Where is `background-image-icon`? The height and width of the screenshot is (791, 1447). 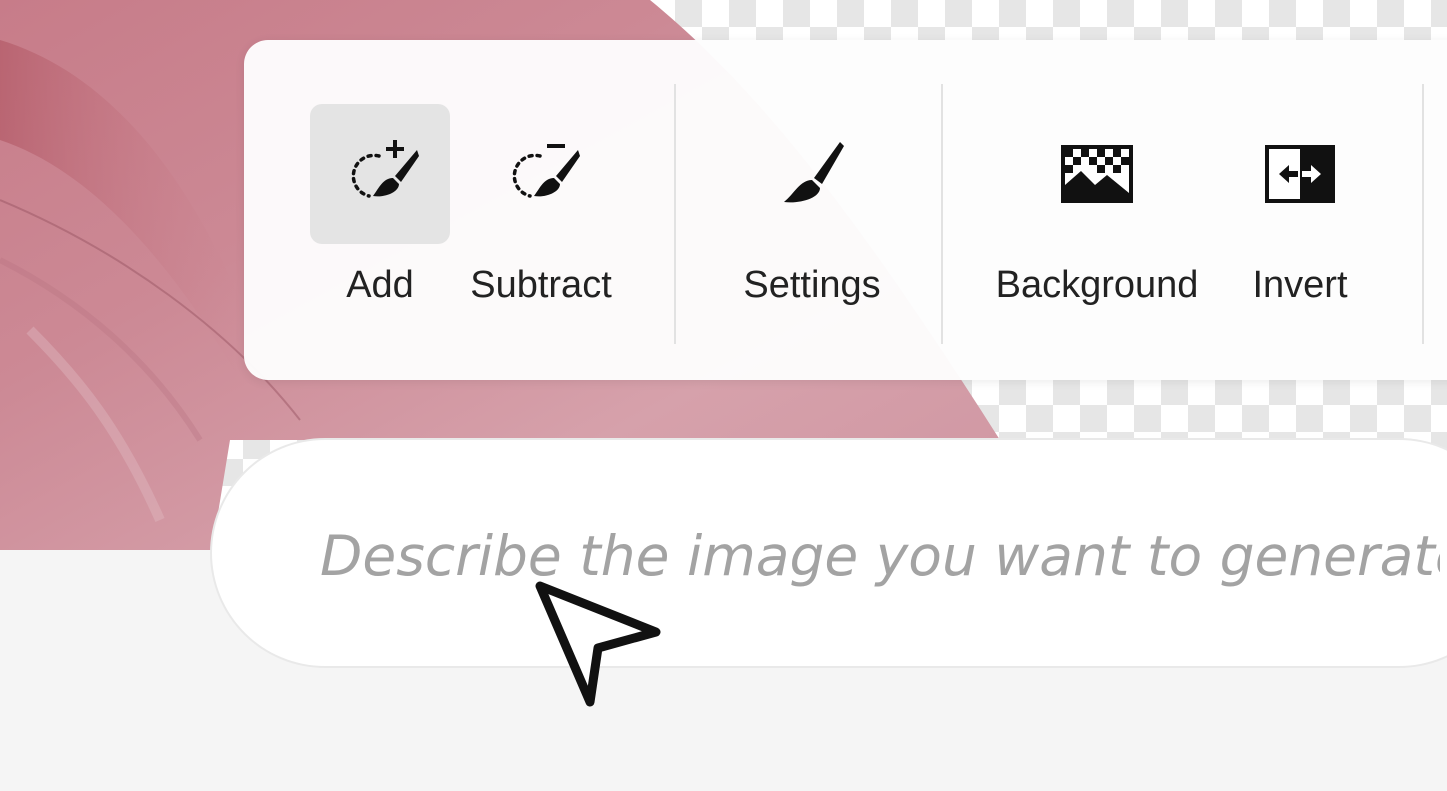
background-image-icon is located at coordinates (1097, 174).